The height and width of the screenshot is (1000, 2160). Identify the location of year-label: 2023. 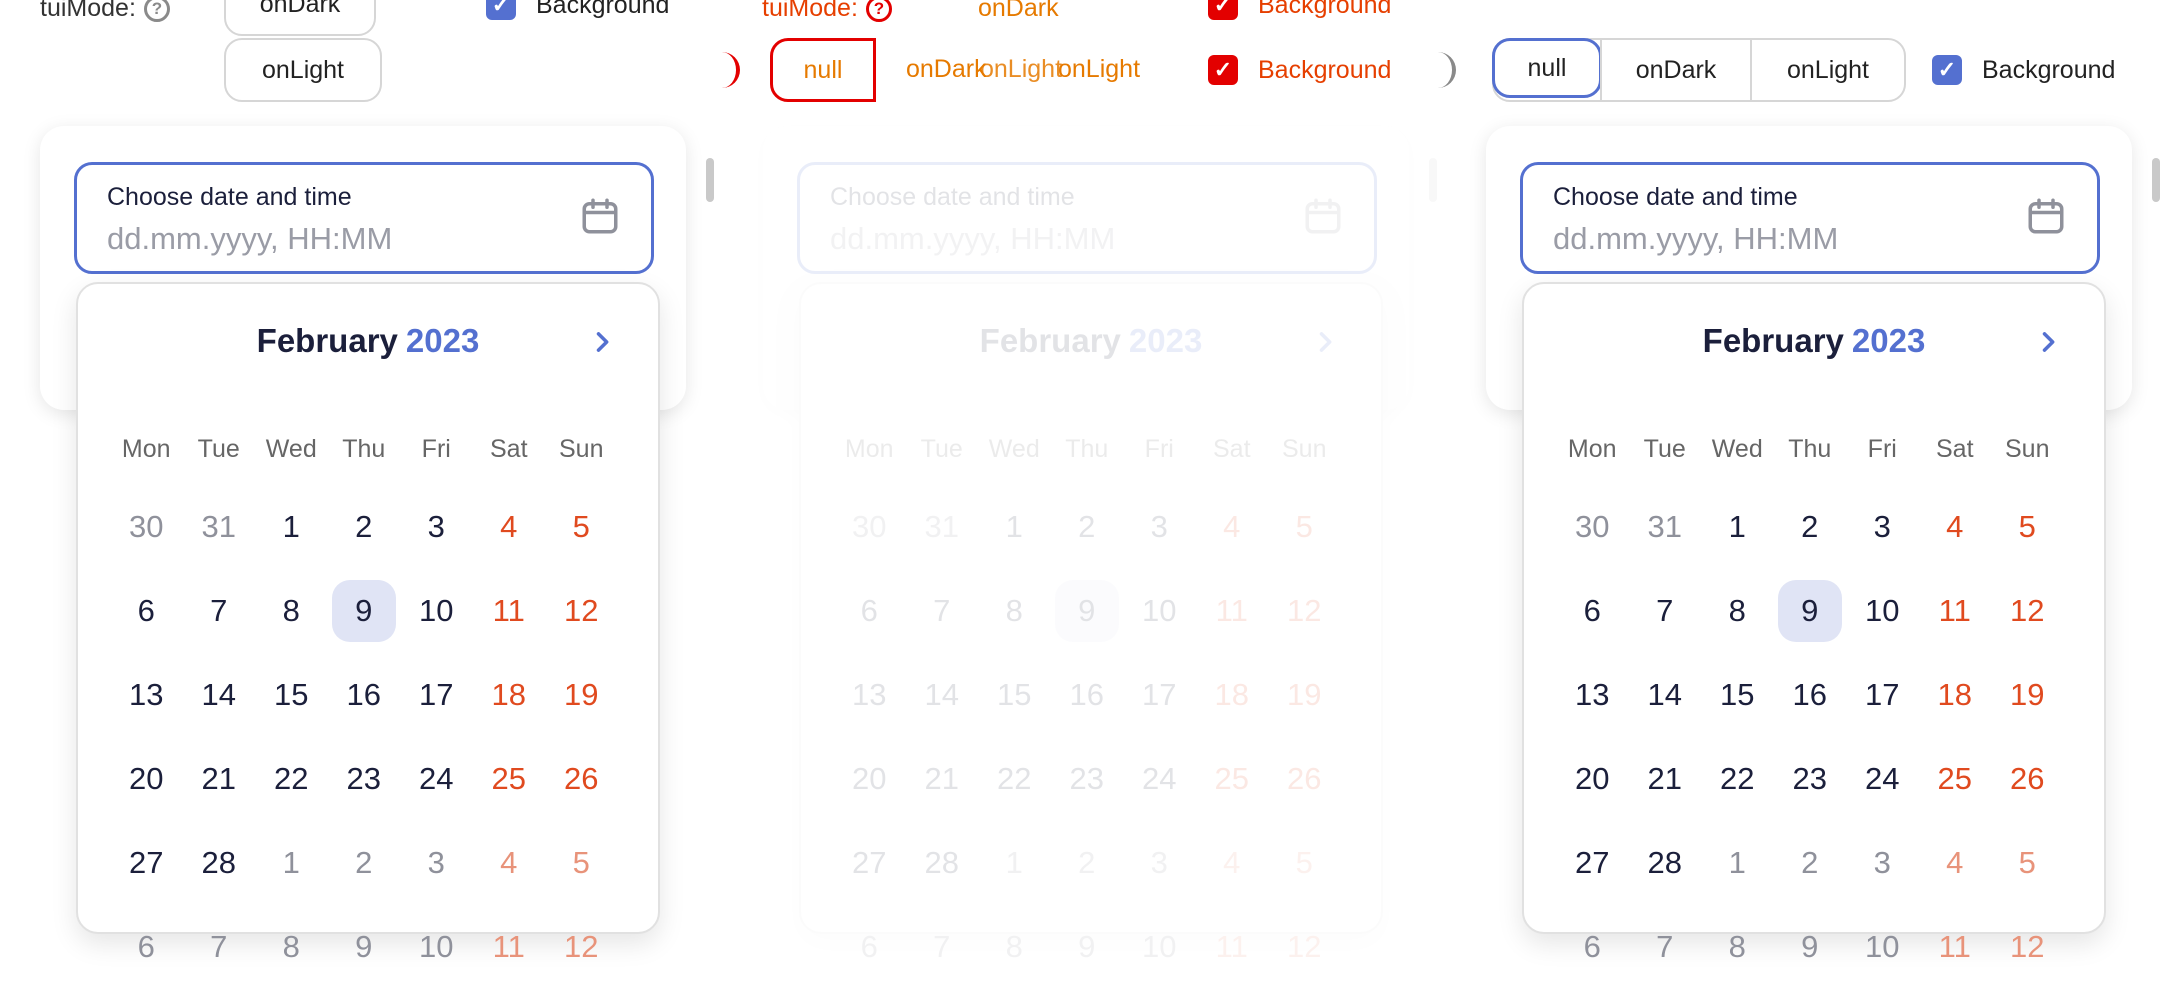
(442, 340).